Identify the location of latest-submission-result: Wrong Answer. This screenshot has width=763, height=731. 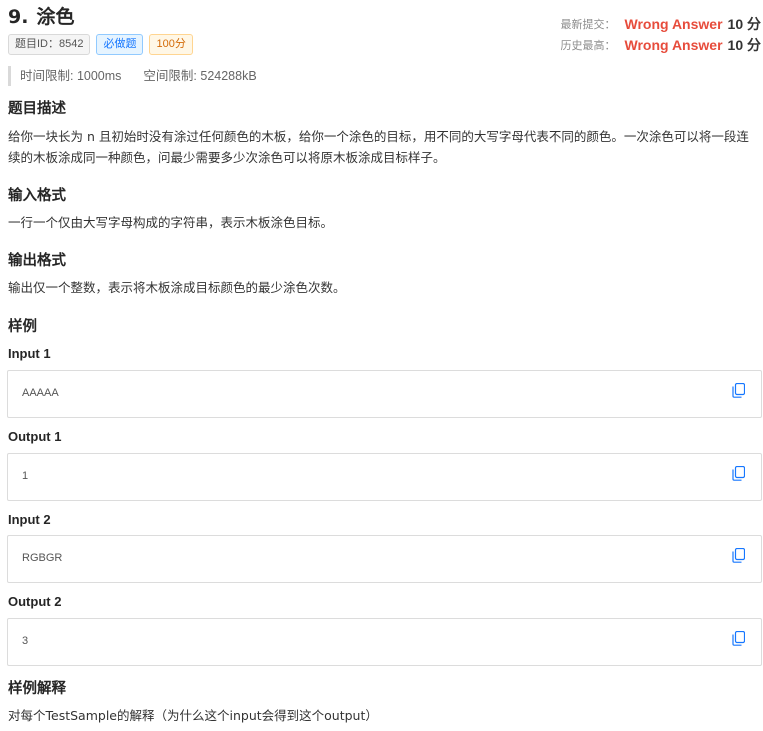
(674, 24).